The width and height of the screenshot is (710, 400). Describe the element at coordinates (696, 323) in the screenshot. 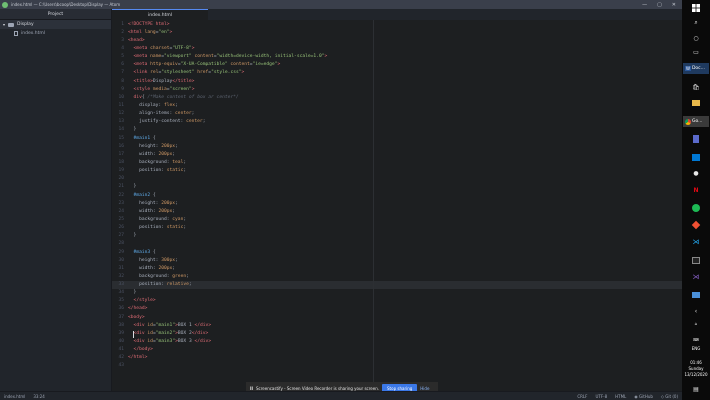

I see `network-icon: ⌂` at that location.